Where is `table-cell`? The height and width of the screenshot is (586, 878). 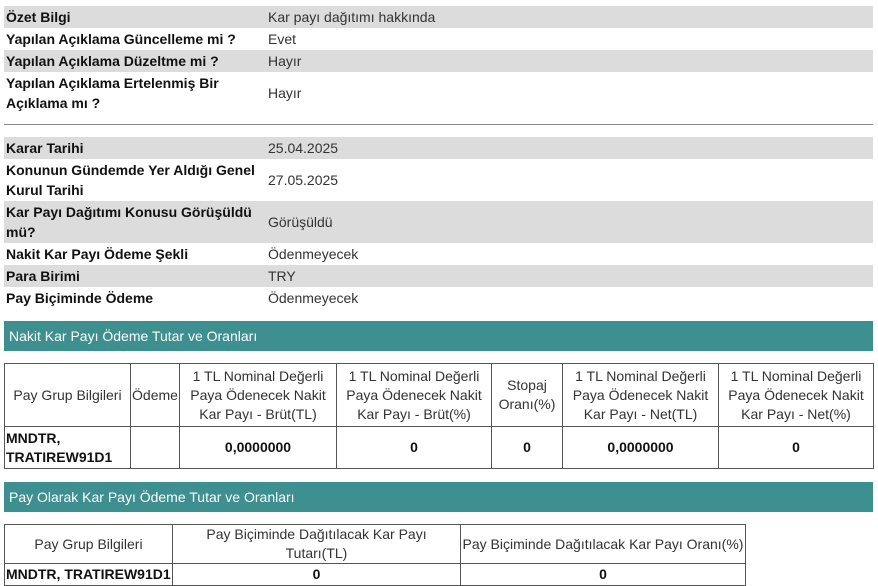 table-cell is located at coordinates (155, 447).